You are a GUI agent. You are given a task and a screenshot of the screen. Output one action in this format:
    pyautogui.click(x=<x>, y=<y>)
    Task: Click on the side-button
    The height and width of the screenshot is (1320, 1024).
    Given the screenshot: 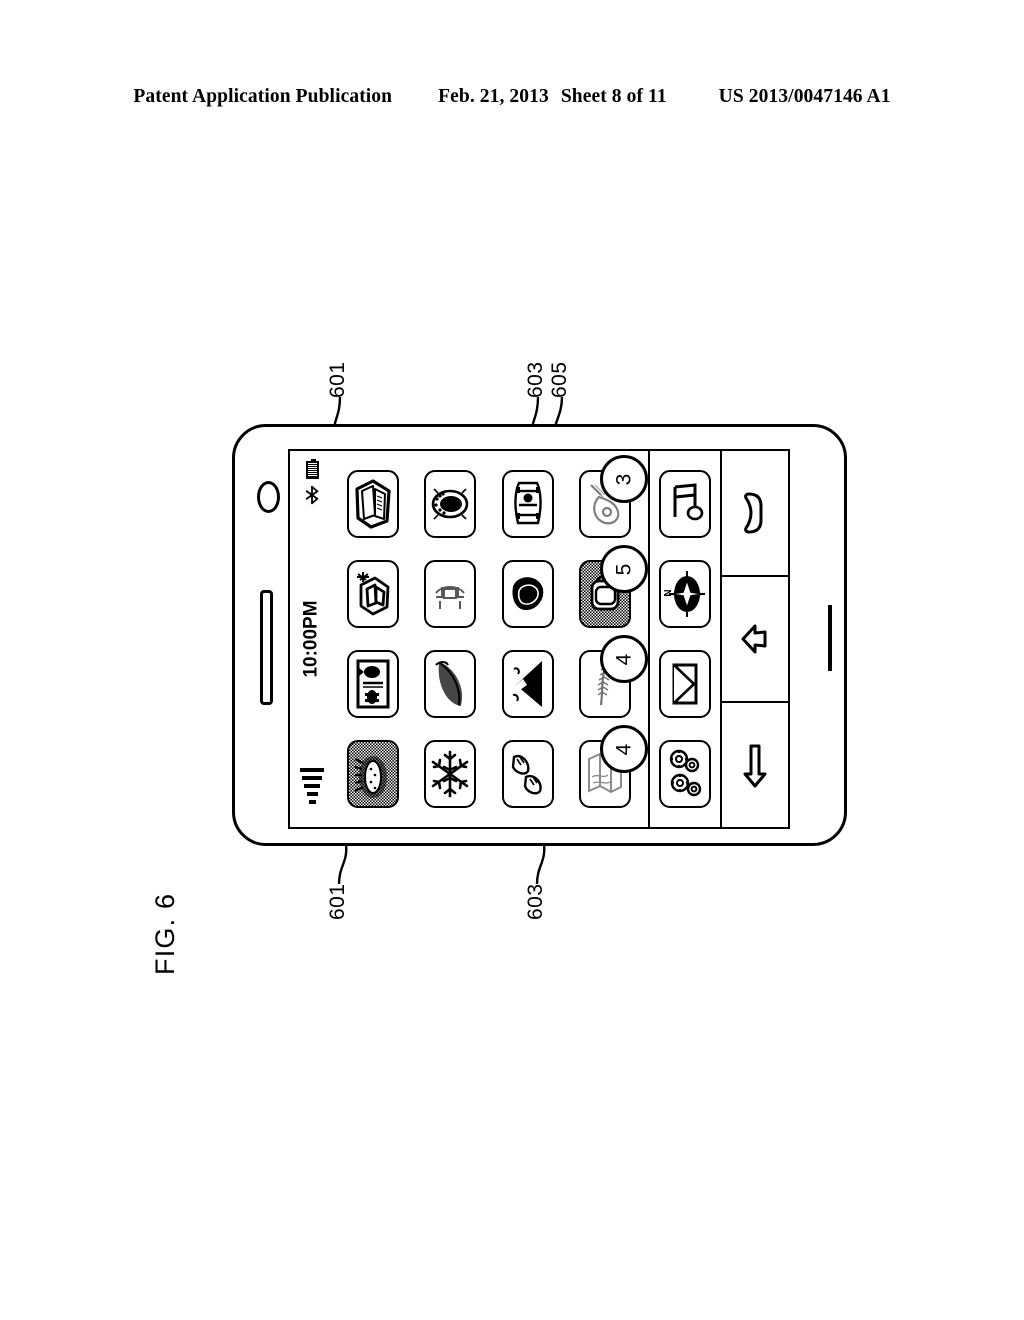 What is the action you would take?
    pyautogui.click(x=830, y=638)
    